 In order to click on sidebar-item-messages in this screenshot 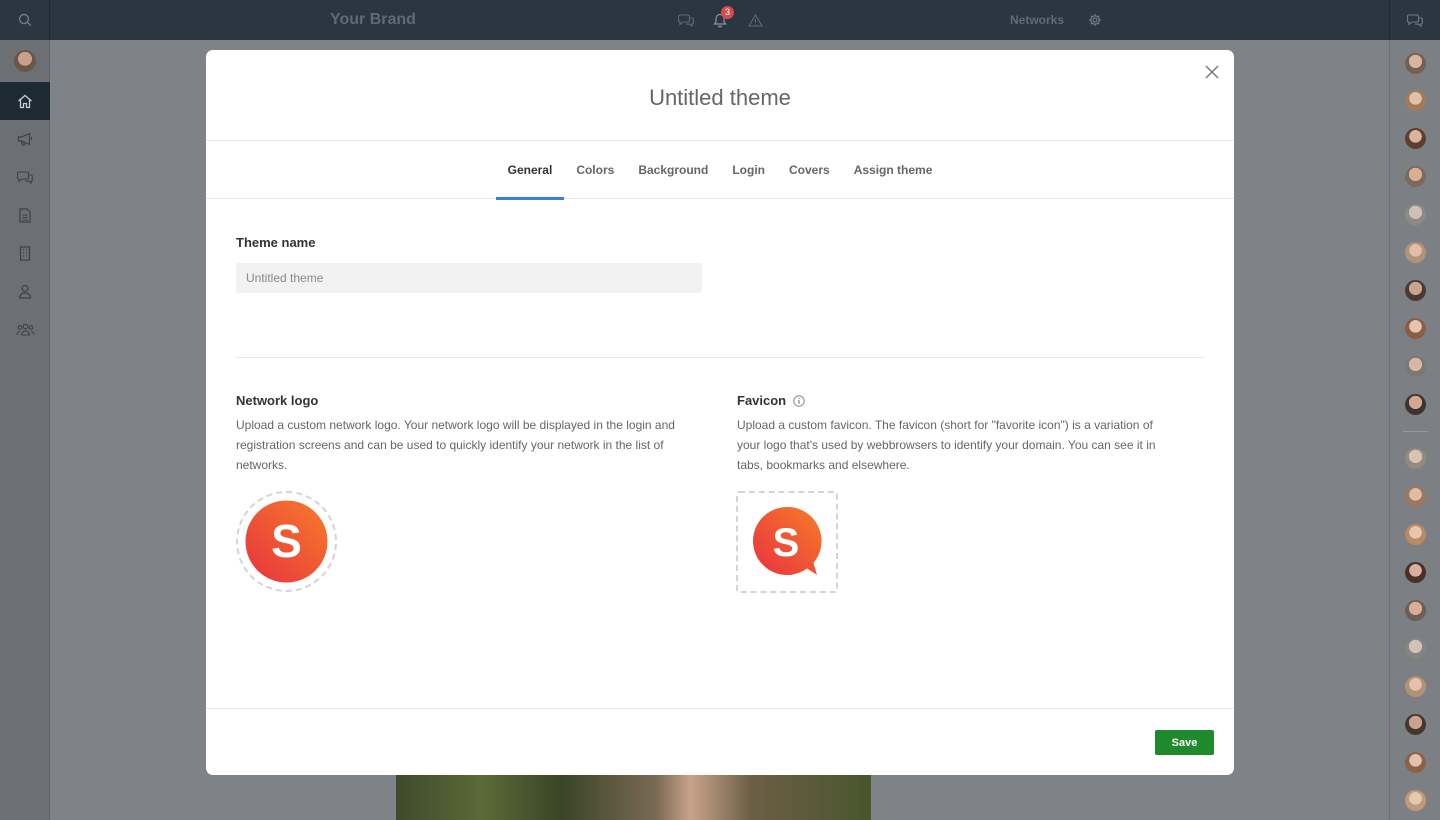, I will do `click(25, 177)`.